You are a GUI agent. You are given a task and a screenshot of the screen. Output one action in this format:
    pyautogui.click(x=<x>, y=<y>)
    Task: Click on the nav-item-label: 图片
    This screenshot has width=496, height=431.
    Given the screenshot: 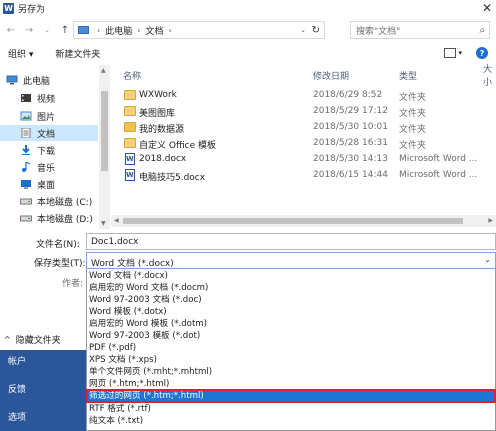 What is the action you would take?
    pyautogui.click(x=46, y=117)
    